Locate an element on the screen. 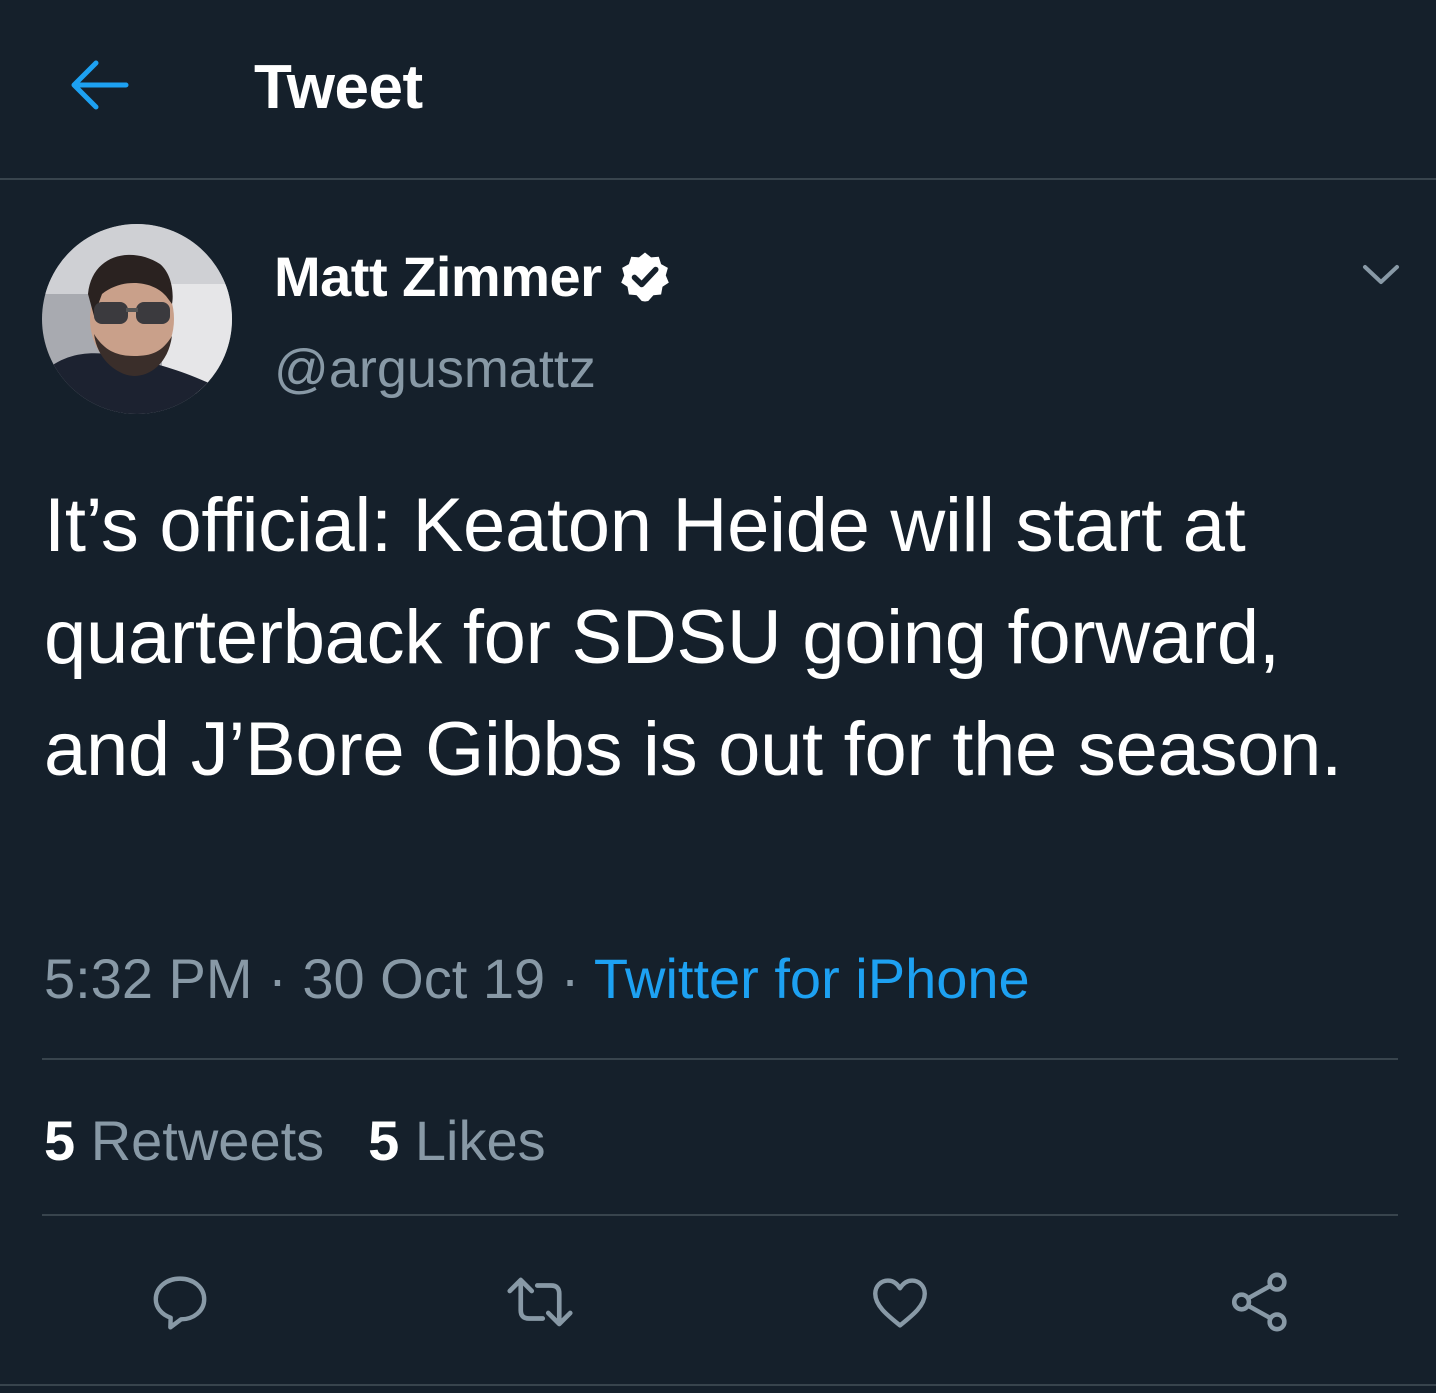  likes-count: 5 is located at coordinates (384, 1140).